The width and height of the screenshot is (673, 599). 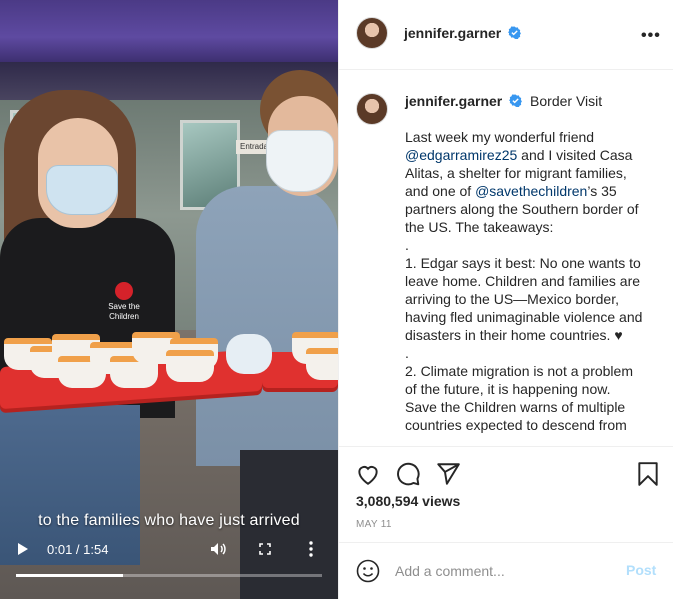 What do you see at coordinates (531, 191) in the screenshot?
I see `mention-link: @savethechildren` at bounding box center [531, 191].